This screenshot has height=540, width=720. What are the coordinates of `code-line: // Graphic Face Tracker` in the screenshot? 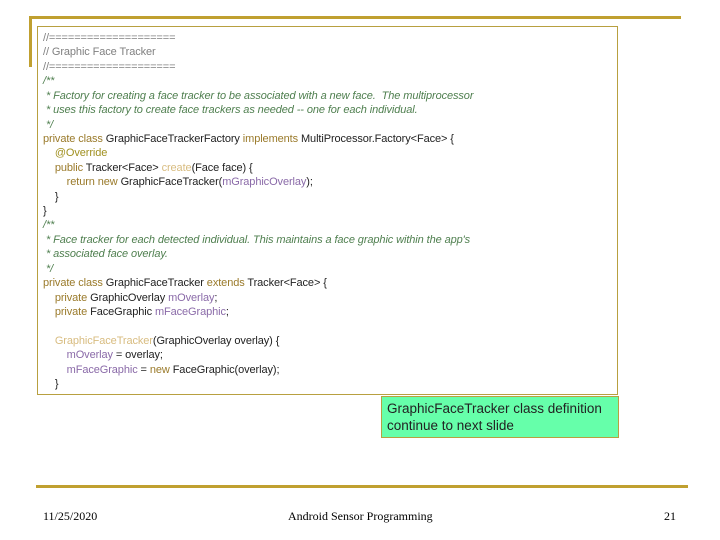 It's located at (99, 52).